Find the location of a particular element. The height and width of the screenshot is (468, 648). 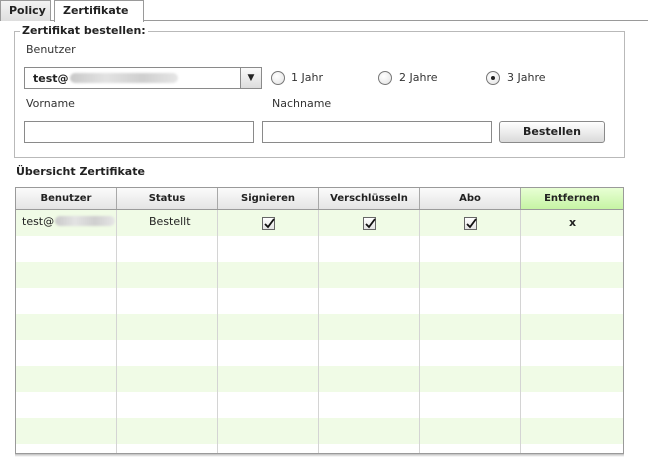

chevron-down-icon: ▼ is located at coordinates (250, 78).